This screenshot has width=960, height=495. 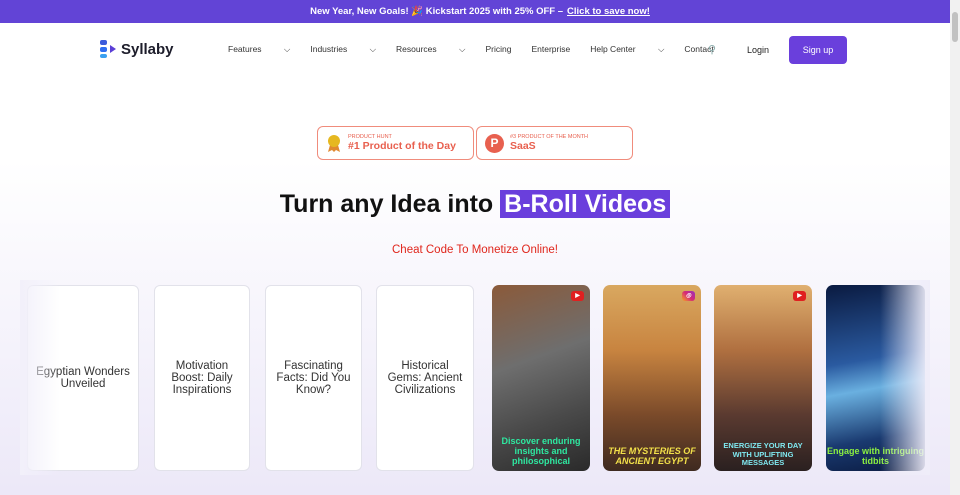 What do you see at coordinates (334, 143) in the screenshot?
I see `medal-icon` at bounding box center [334, 143].